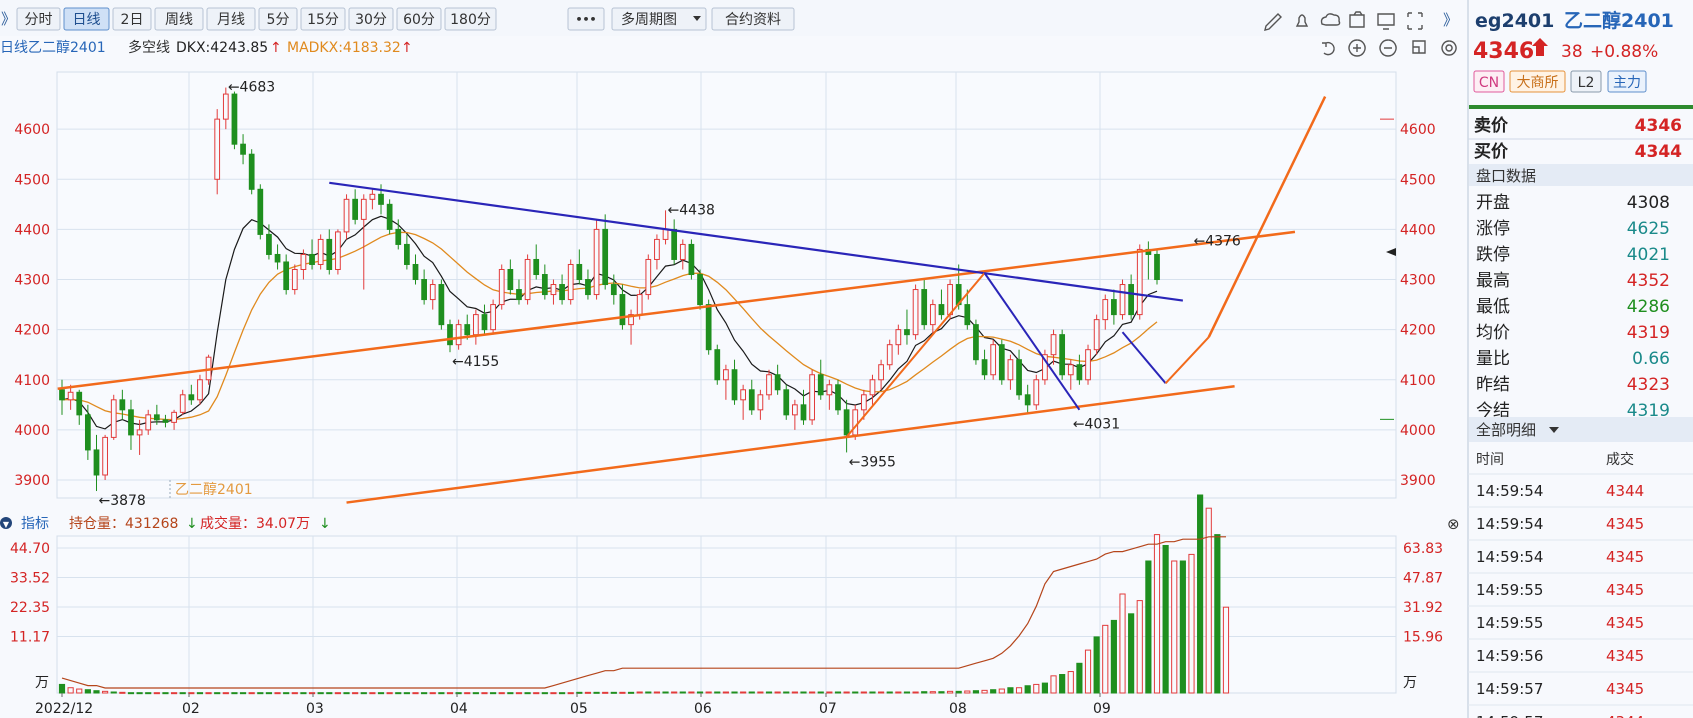 The image size is (1693, 718). What do you see at coordinates (222, 48) in the screenshot?
I see `dkx-value: DKX:4243.85` at bounding box center [222, 48].